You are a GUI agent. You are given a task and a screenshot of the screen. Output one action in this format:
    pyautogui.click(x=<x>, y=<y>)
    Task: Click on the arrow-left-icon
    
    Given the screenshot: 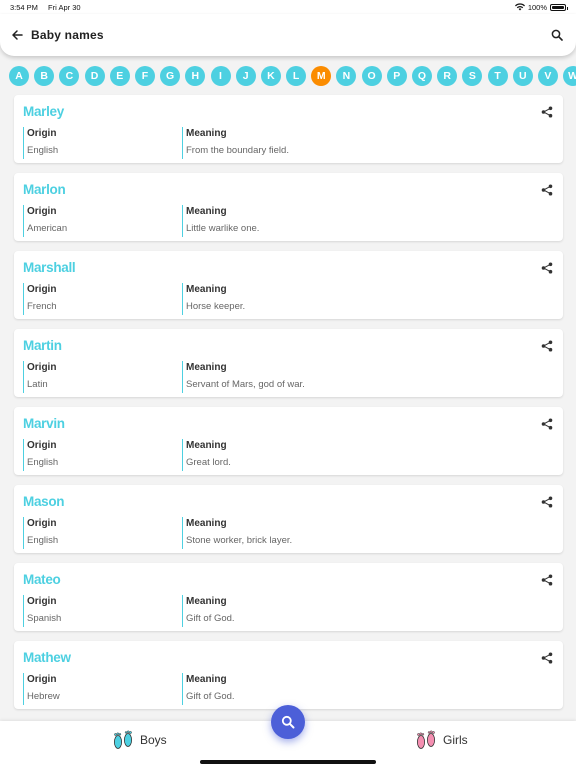 What is the action you would take?
    pyautogui.click(x=17, y=35)
    